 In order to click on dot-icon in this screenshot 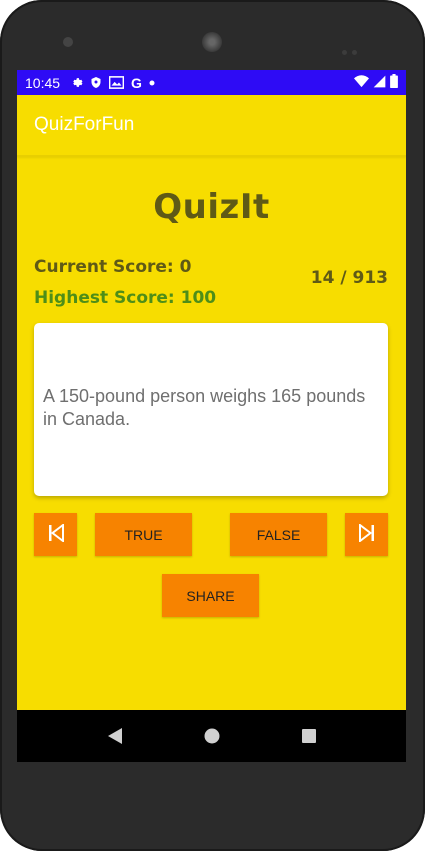, I will do `click(152, 83)`.